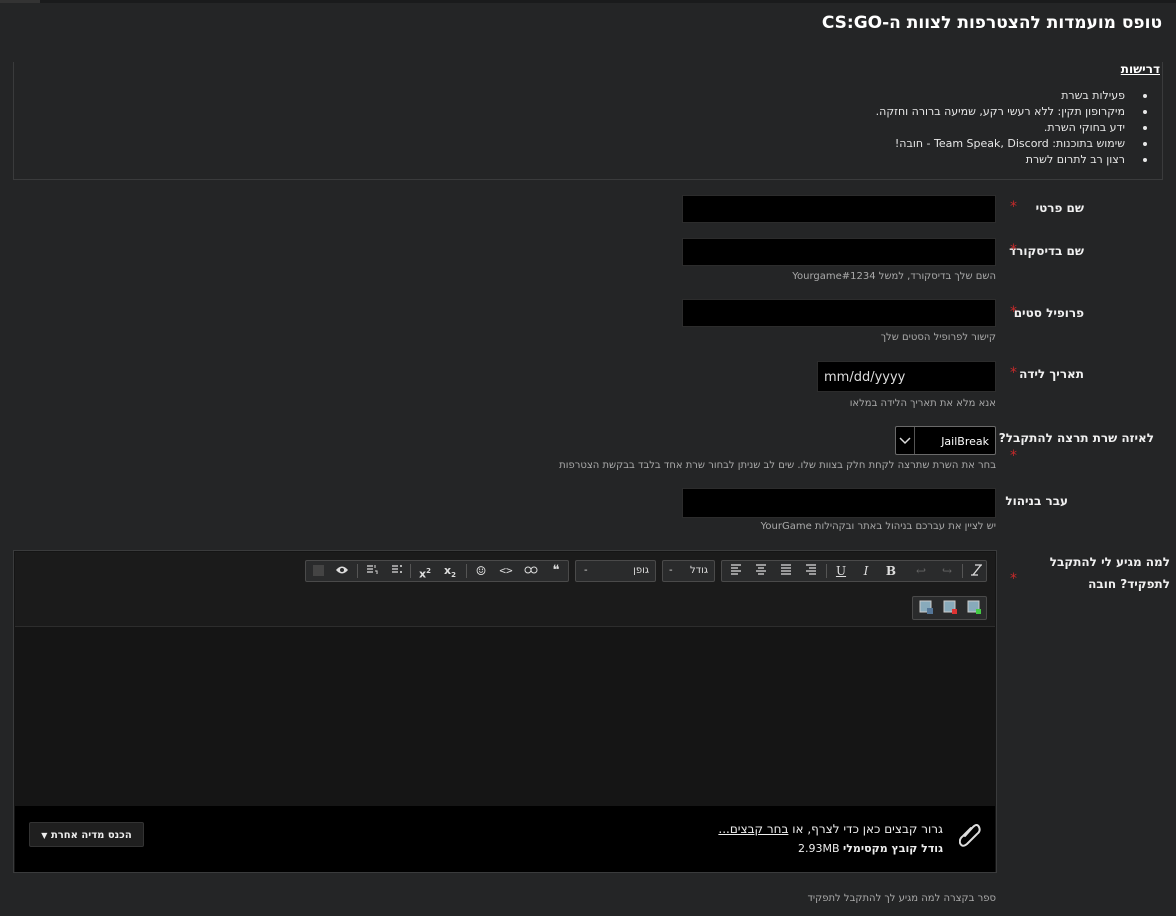 This screenshot has width=1176, height=916. Describe the element at coordinates (450, 571) in the screenshot. I see `subscript-icon: x2` at that location.